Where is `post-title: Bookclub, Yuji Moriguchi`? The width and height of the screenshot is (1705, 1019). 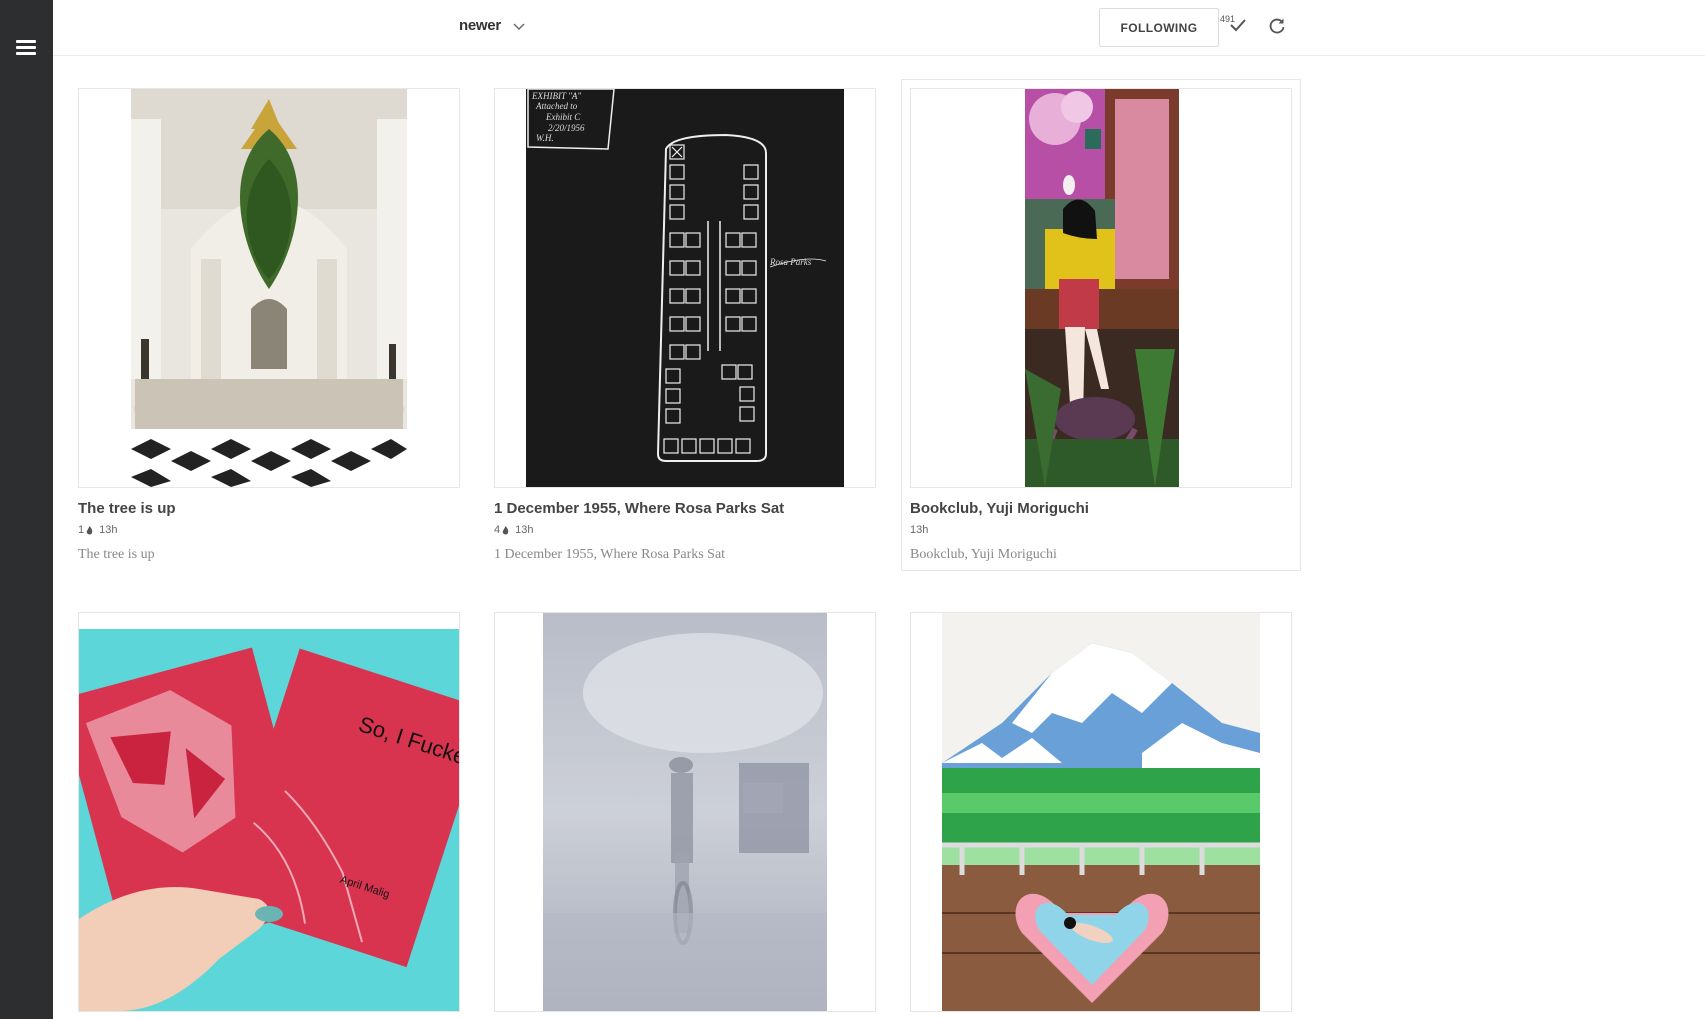 post-title: Bookclub, Yuji Moriguchi is located at coordinates (999, 508).